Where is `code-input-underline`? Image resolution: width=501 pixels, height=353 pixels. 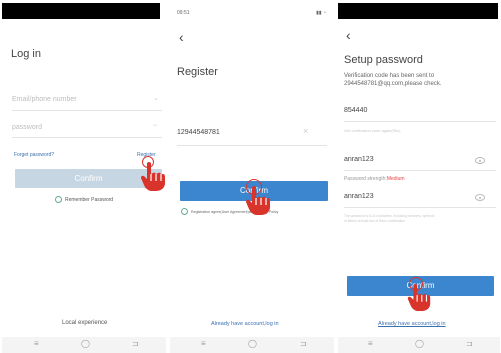
code-input-underline is located at coordinates (420, 121).